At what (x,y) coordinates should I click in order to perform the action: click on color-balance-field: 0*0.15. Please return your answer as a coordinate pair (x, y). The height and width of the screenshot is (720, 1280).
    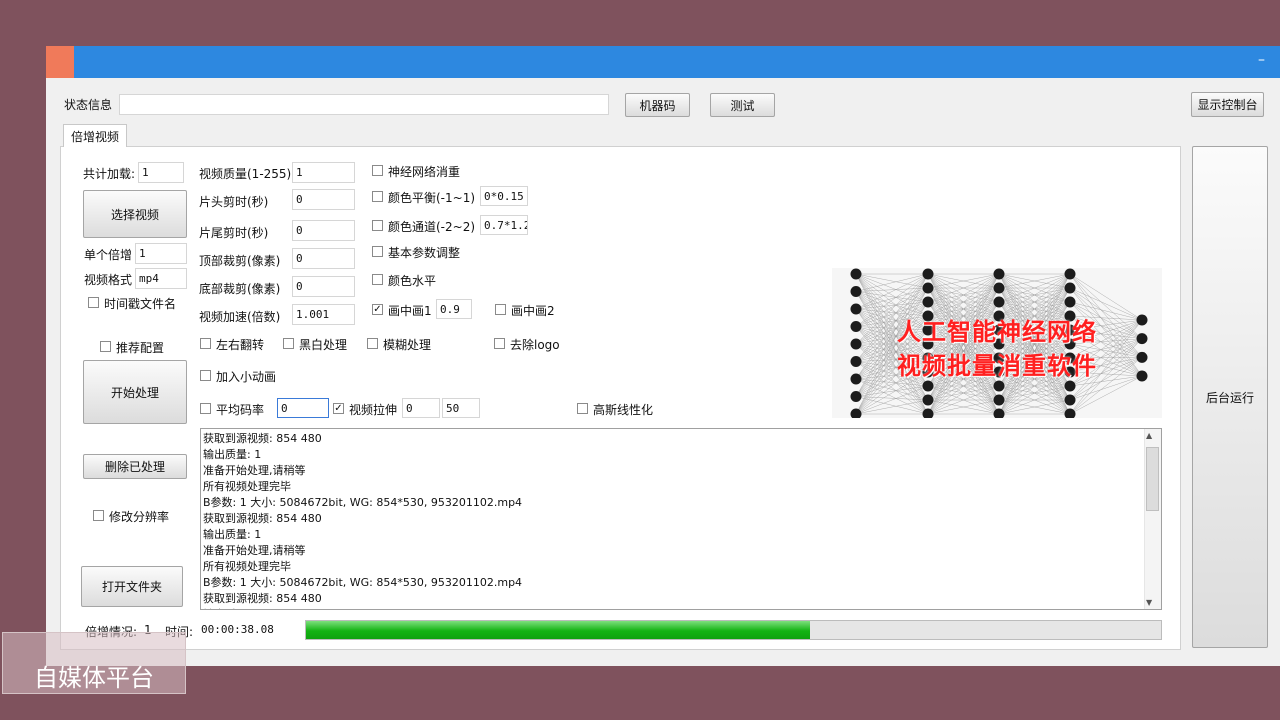
    Looking at the image, I should click on (504, 196).